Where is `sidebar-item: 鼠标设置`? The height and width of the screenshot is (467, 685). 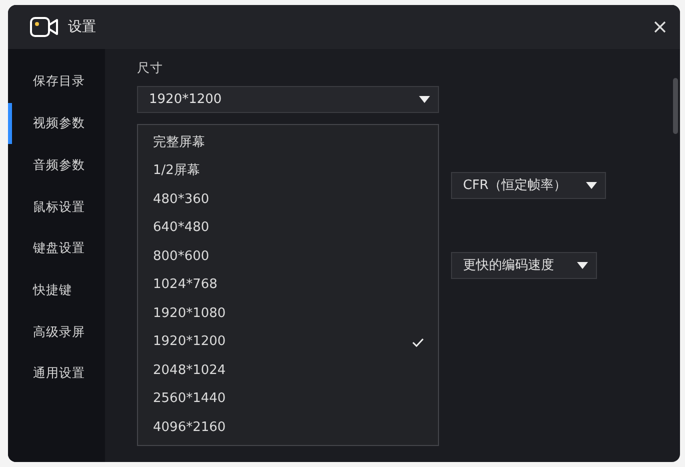 sidebar-item: 鼠标设置 is located at coordinates (56, 207).